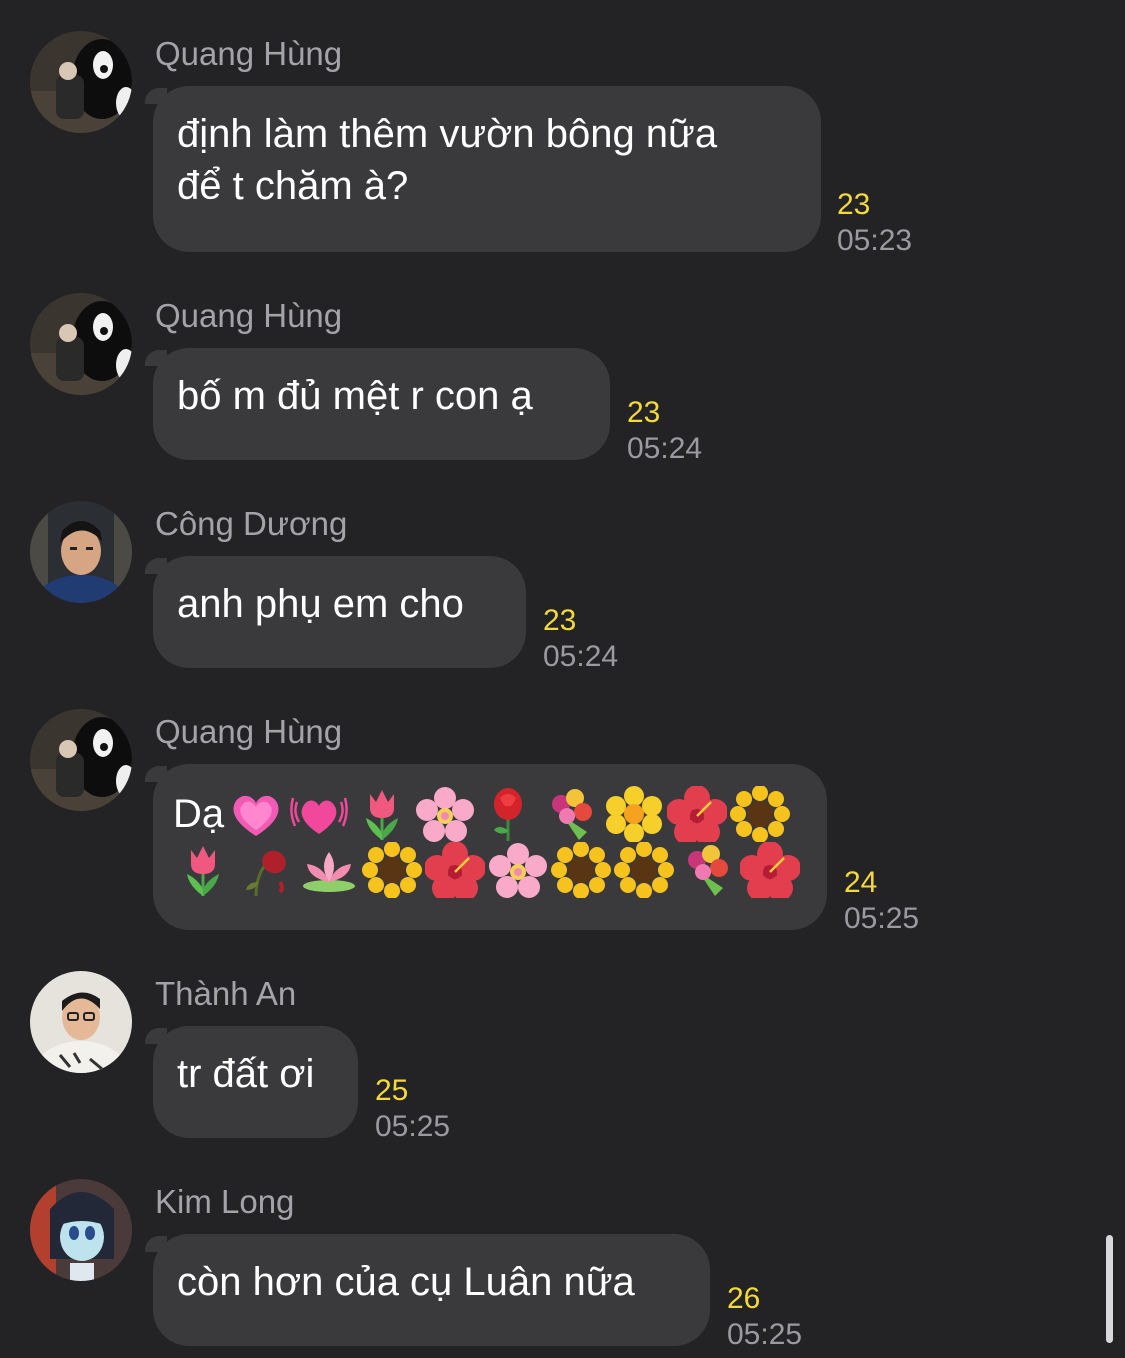 The image size is (1125, 1358). What do you see at coordinates (406, 1282) in the screenshot?
I see `message-text: còn hơn của cụ Luân nữa` at bounding box center [406, 1282].